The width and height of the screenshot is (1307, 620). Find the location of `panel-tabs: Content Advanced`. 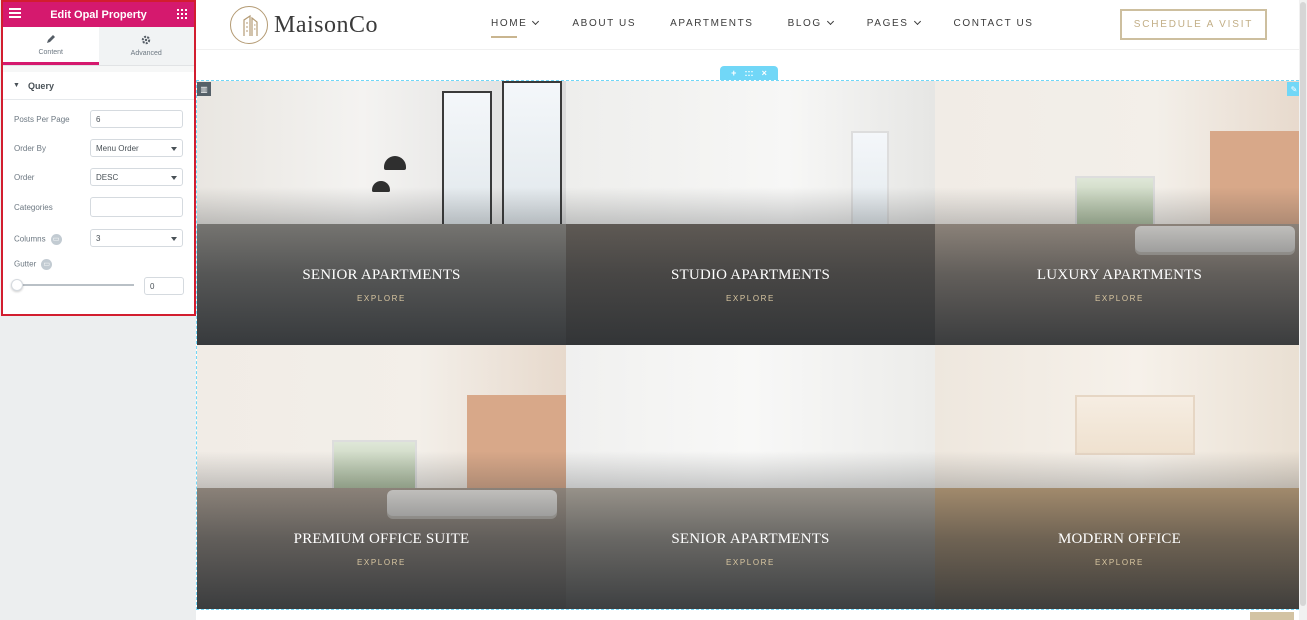

panel-tabs: Content Advanced is located at coordinates (98, 46).